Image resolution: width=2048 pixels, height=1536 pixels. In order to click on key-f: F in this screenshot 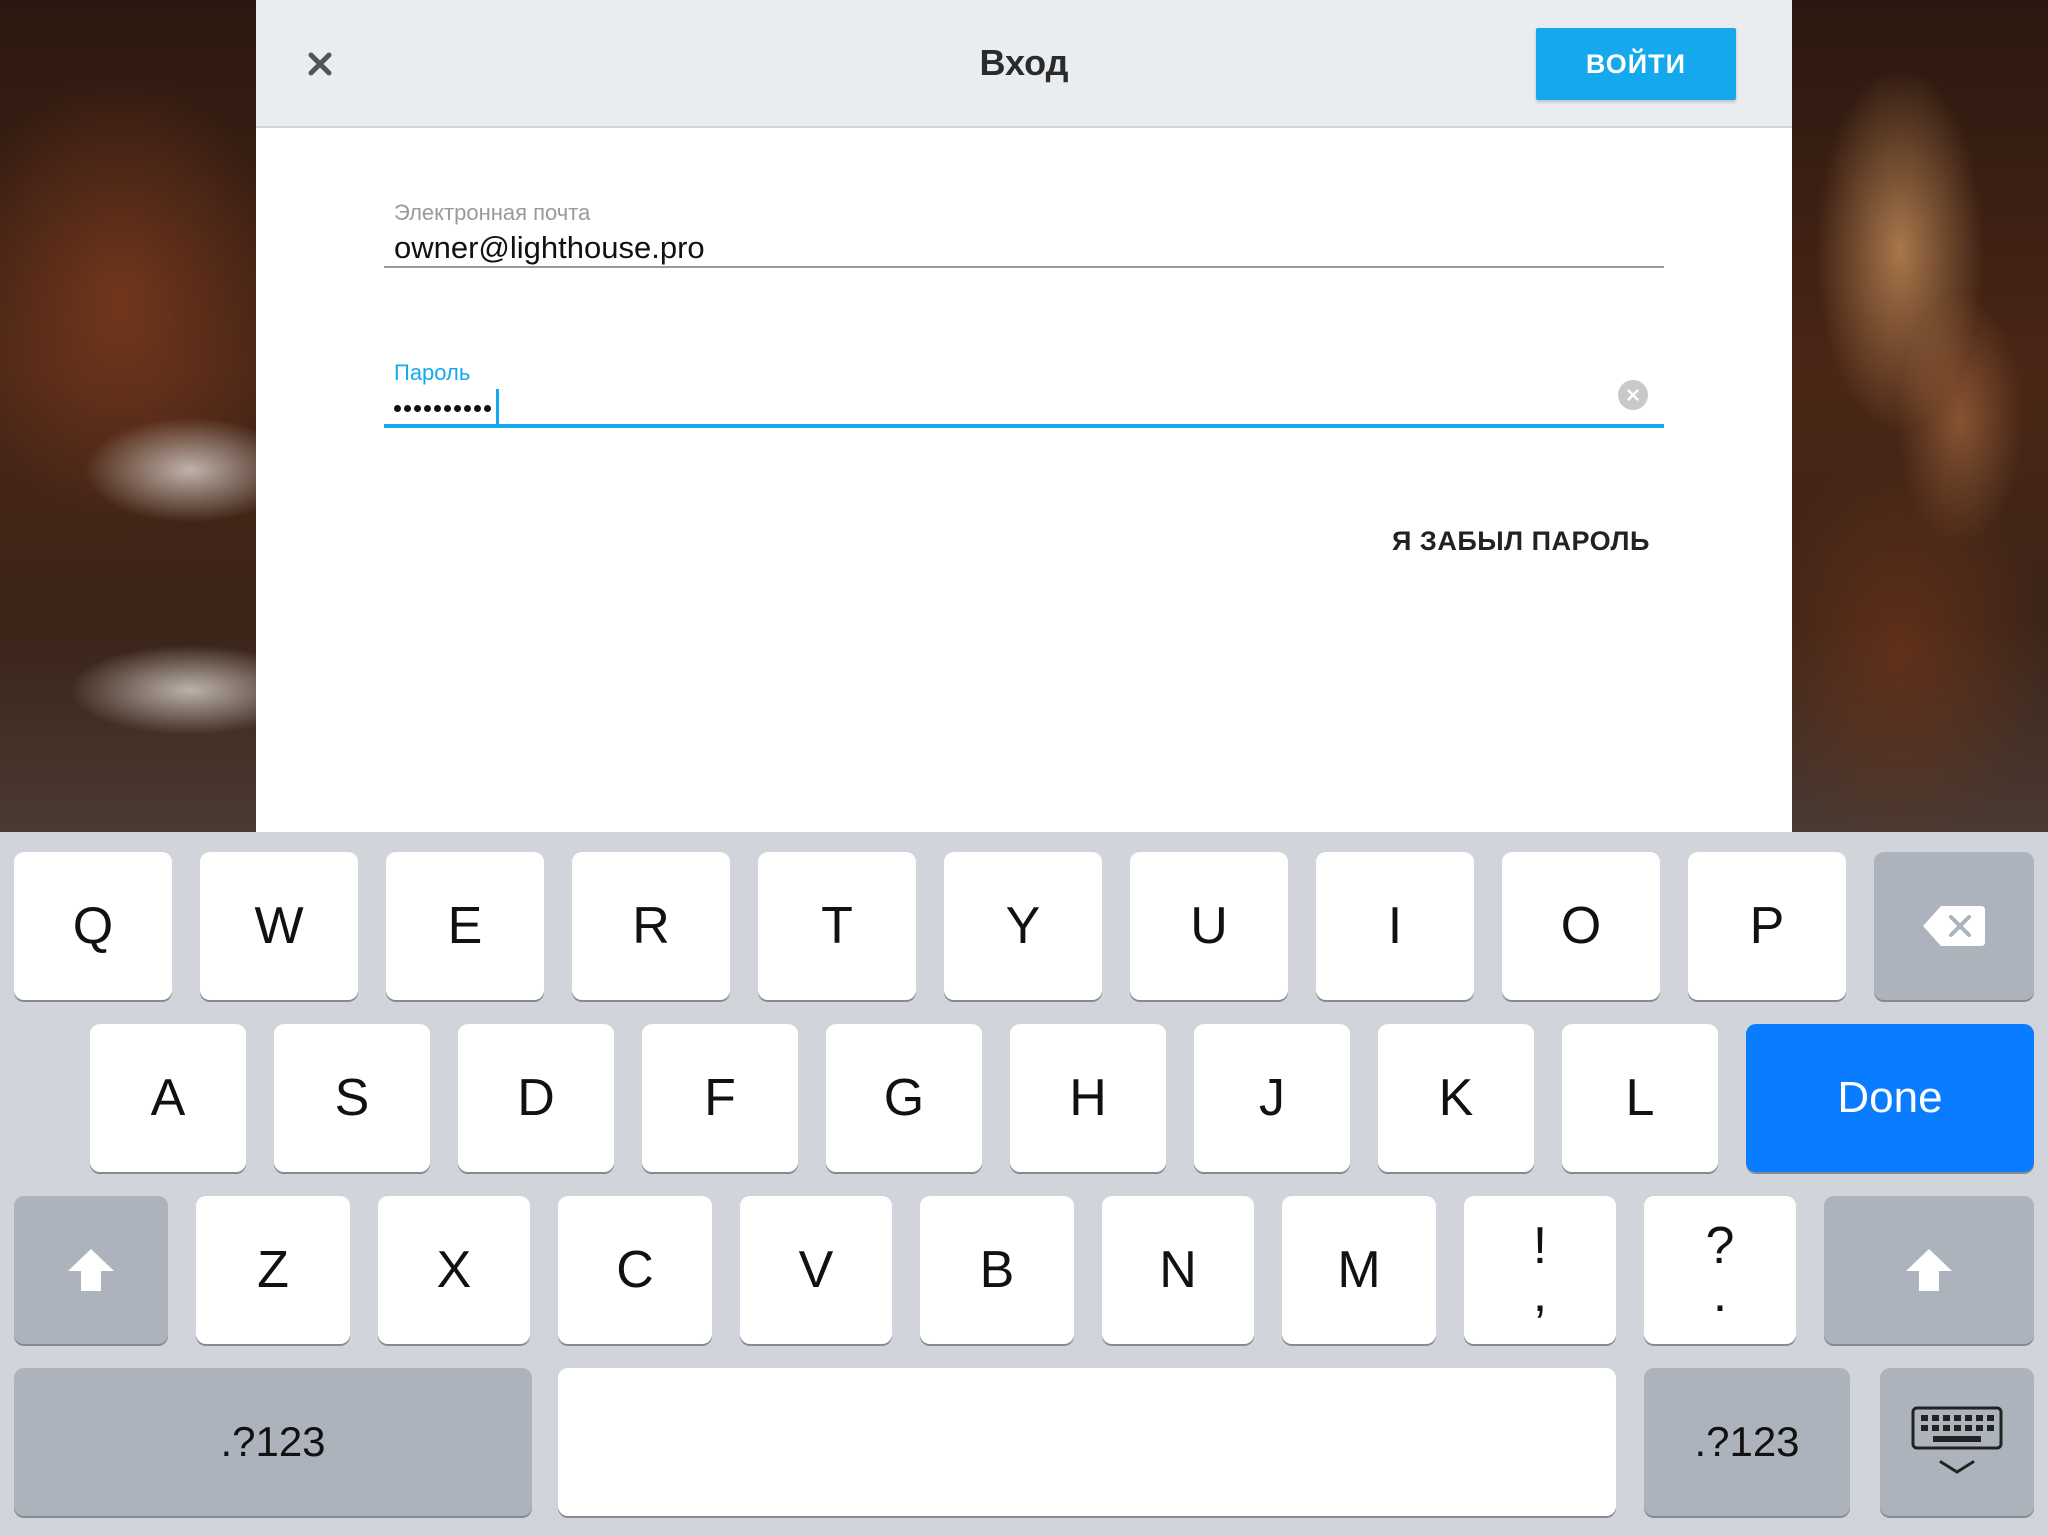, I will do `click(720, 1098)`.